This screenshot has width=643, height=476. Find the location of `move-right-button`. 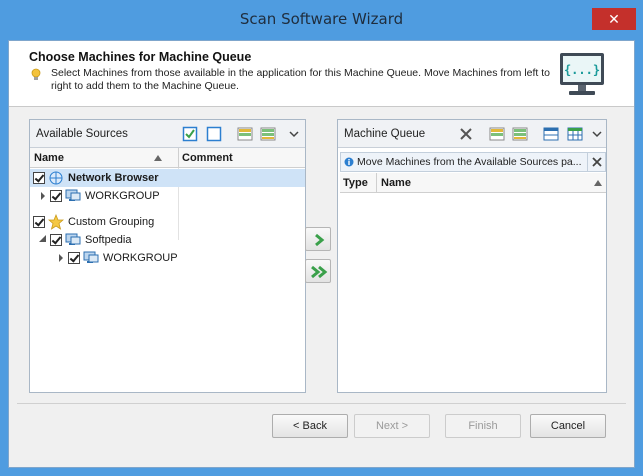

move-right-button is located at coordinates (318, 239).